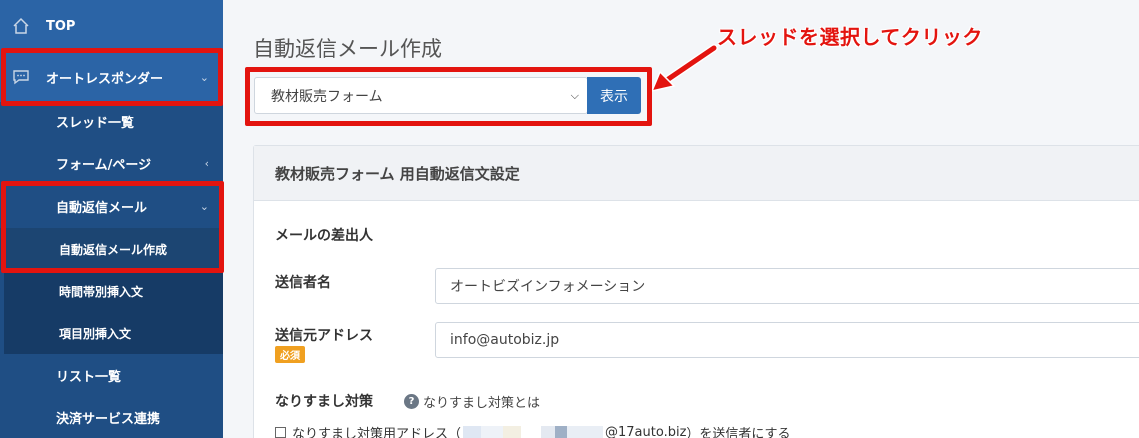 This screenshot has width=1139, height=438. I want to click on sidebar-item-time-insert: 時間帯別挿入文, so click(111, 291).